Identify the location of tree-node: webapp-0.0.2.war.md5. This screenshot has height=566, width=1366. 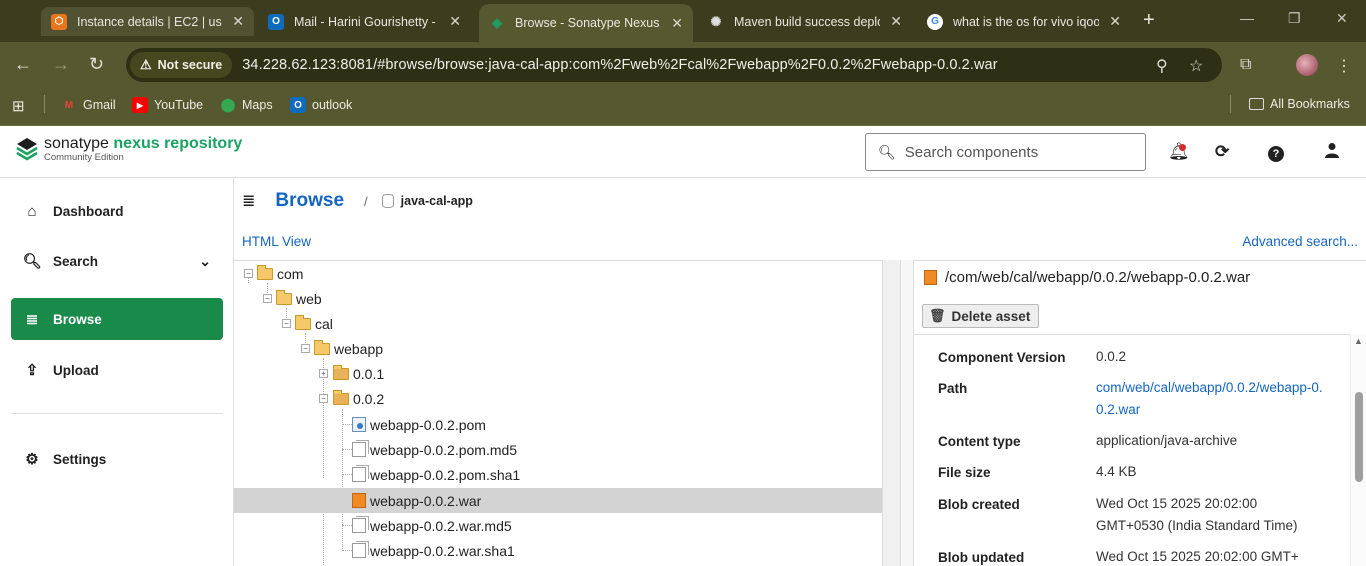
(558, 525).